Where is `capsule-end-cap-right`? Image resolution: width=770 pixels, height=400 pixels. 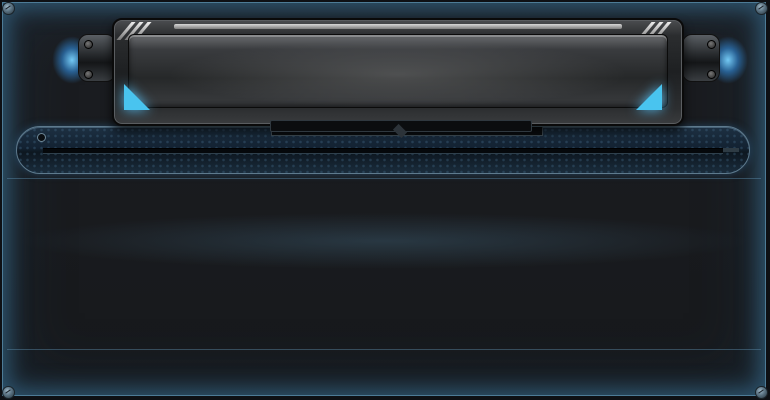
capsule-end-cap-right is located at coordinates (701, 58).